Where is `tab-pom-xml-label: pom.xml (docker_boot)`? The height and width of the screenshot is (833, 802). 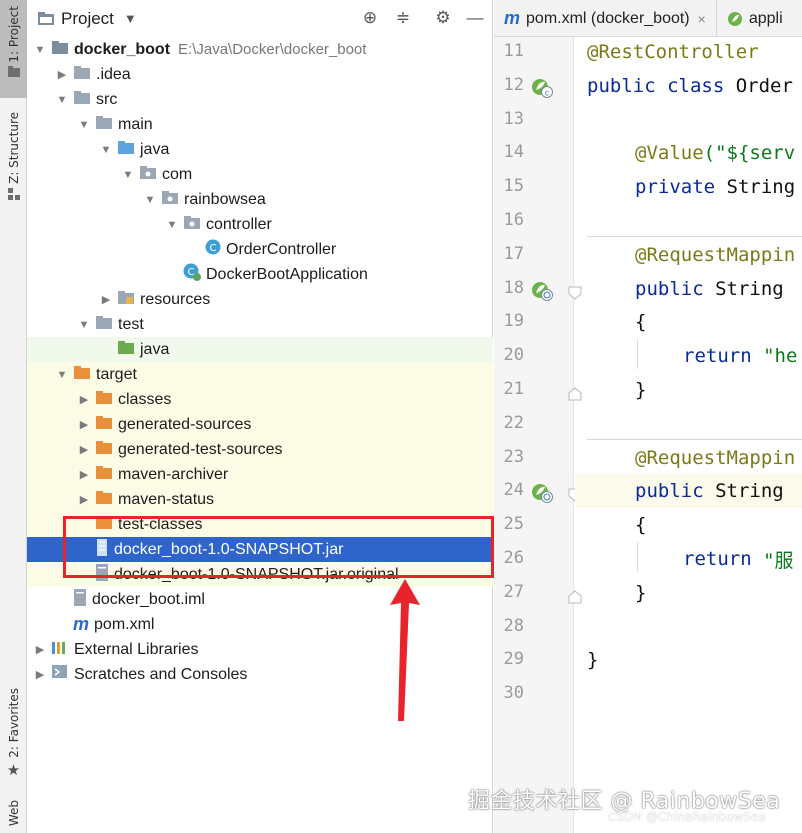
tab-pom-xml-label: pom.xml (docker_boot) is located at coordinates (608, 18).